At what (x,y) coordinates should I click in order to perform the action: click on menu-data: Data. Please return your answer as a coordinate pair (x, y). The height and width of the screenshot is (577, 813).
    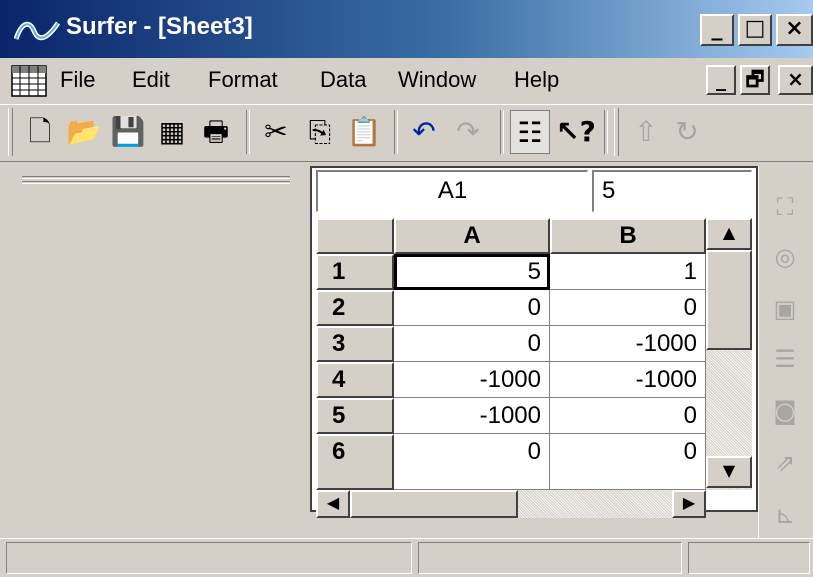
    Looking at the image, I should click on (343, 80).